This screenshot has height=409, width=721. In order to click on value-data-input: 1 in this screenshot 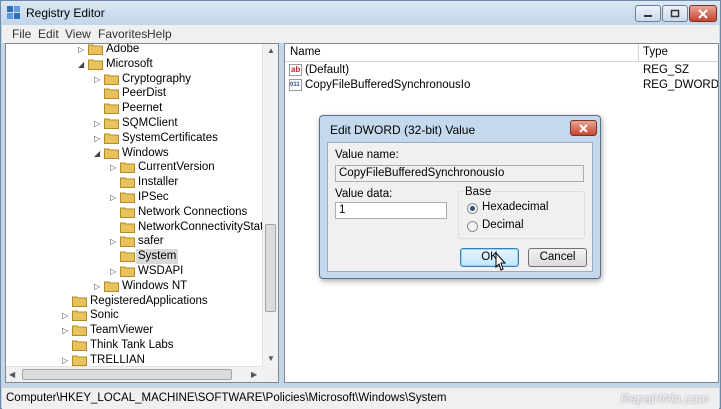, I will do `click(391, 210)`.